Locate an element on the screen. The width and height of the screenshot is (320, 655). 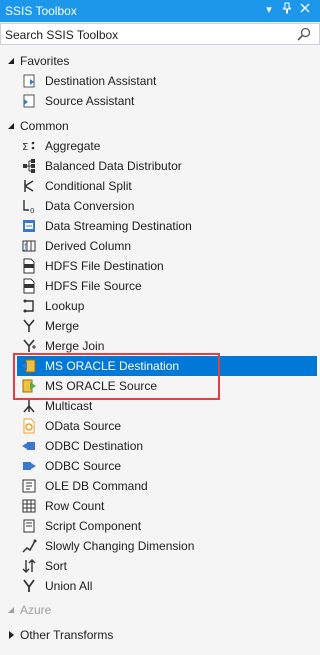
destination-assistant-icon is located at coordinates (29, 81).